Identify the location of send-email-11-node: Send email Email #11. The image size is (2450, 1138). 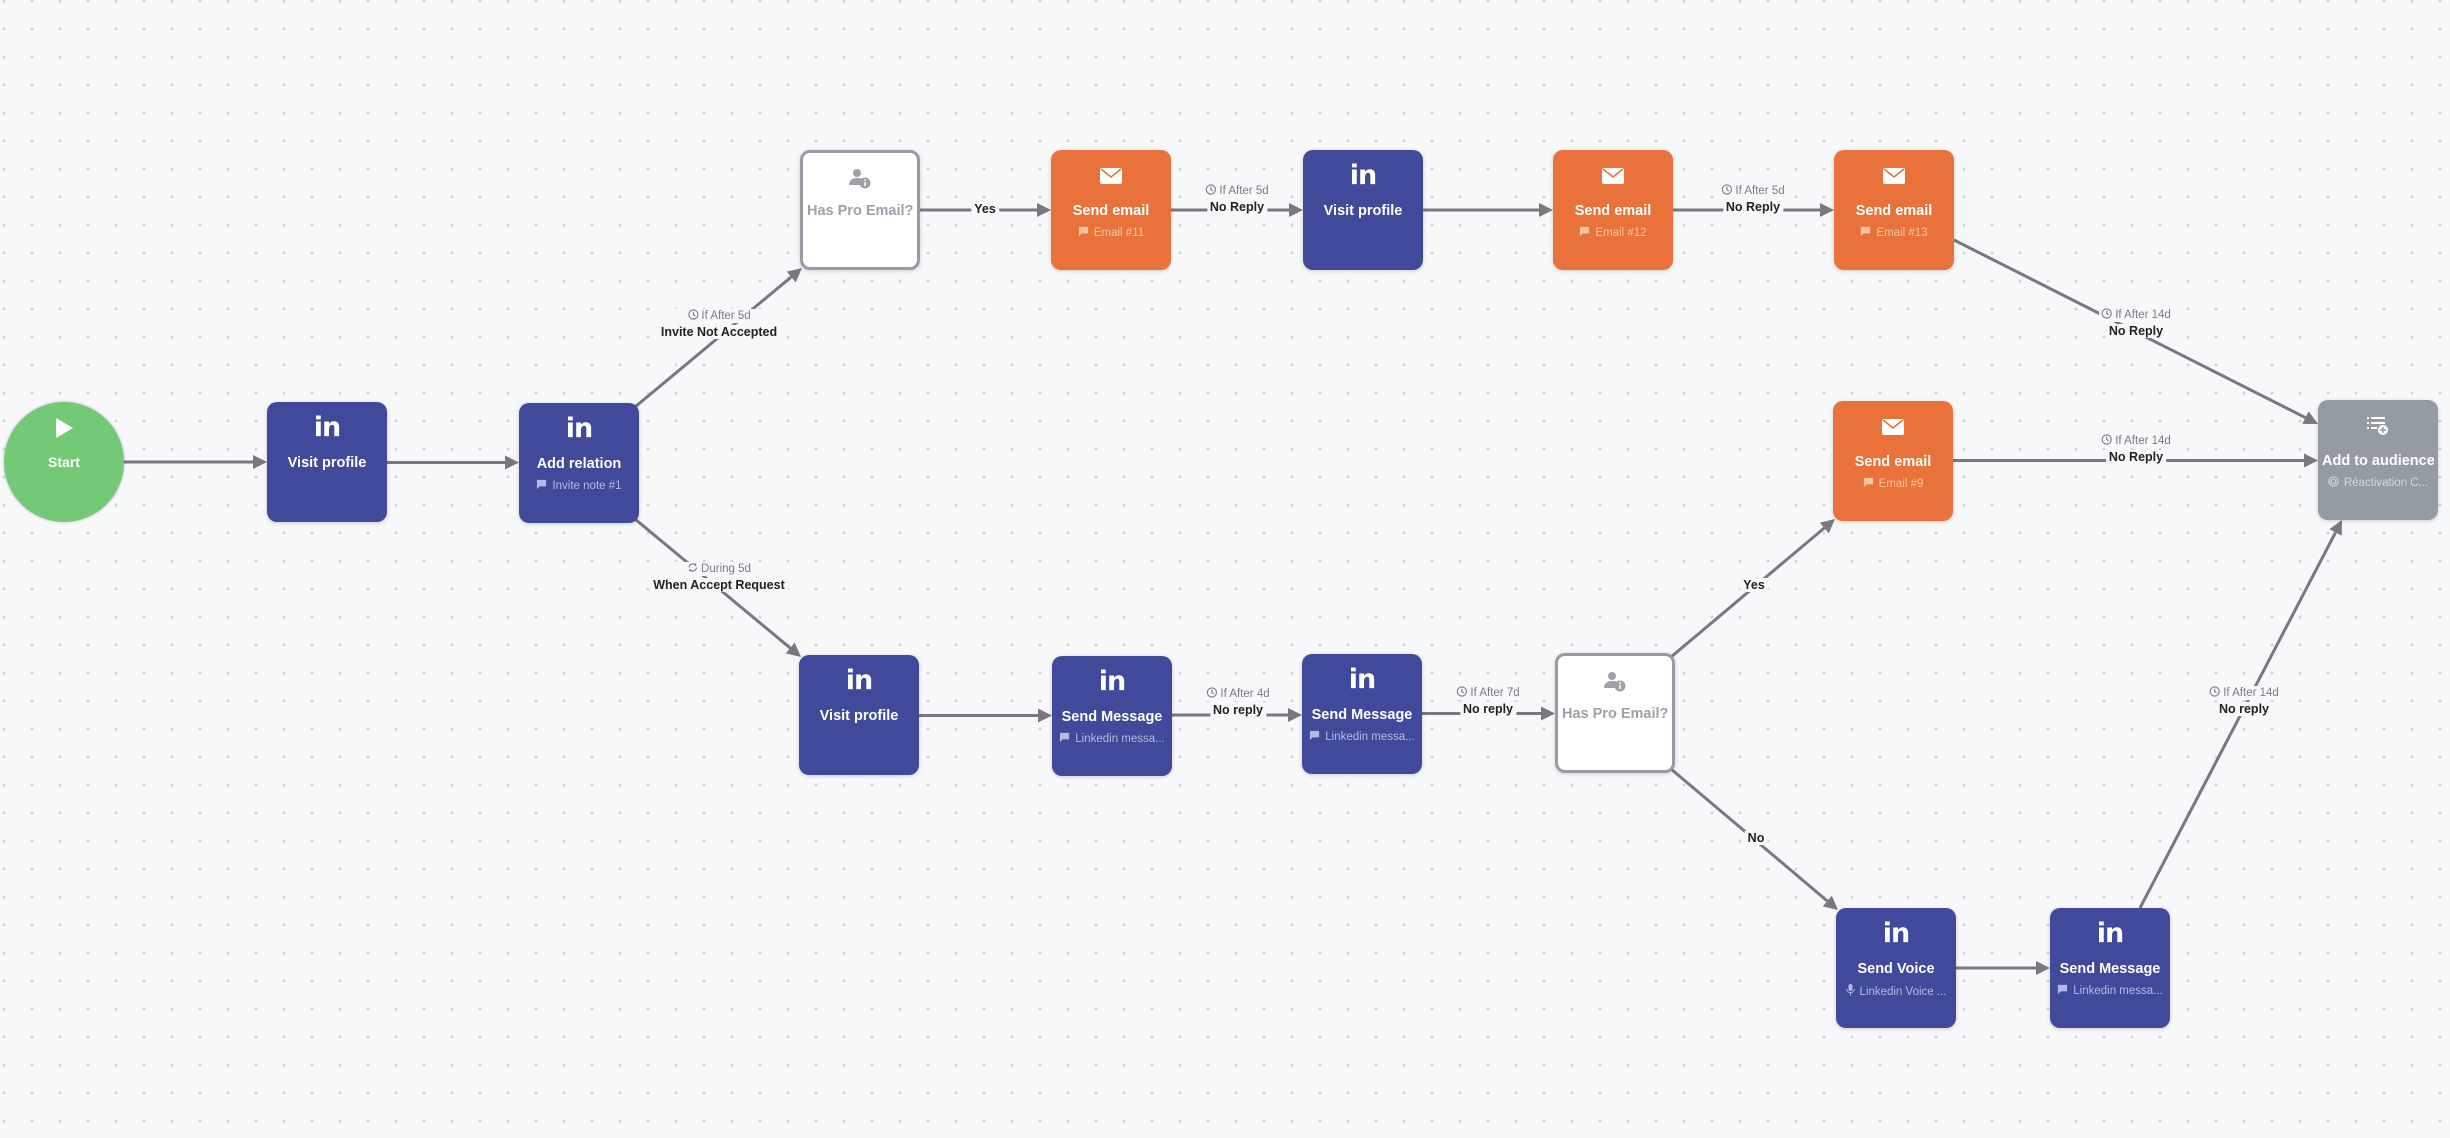
(1111, 210).